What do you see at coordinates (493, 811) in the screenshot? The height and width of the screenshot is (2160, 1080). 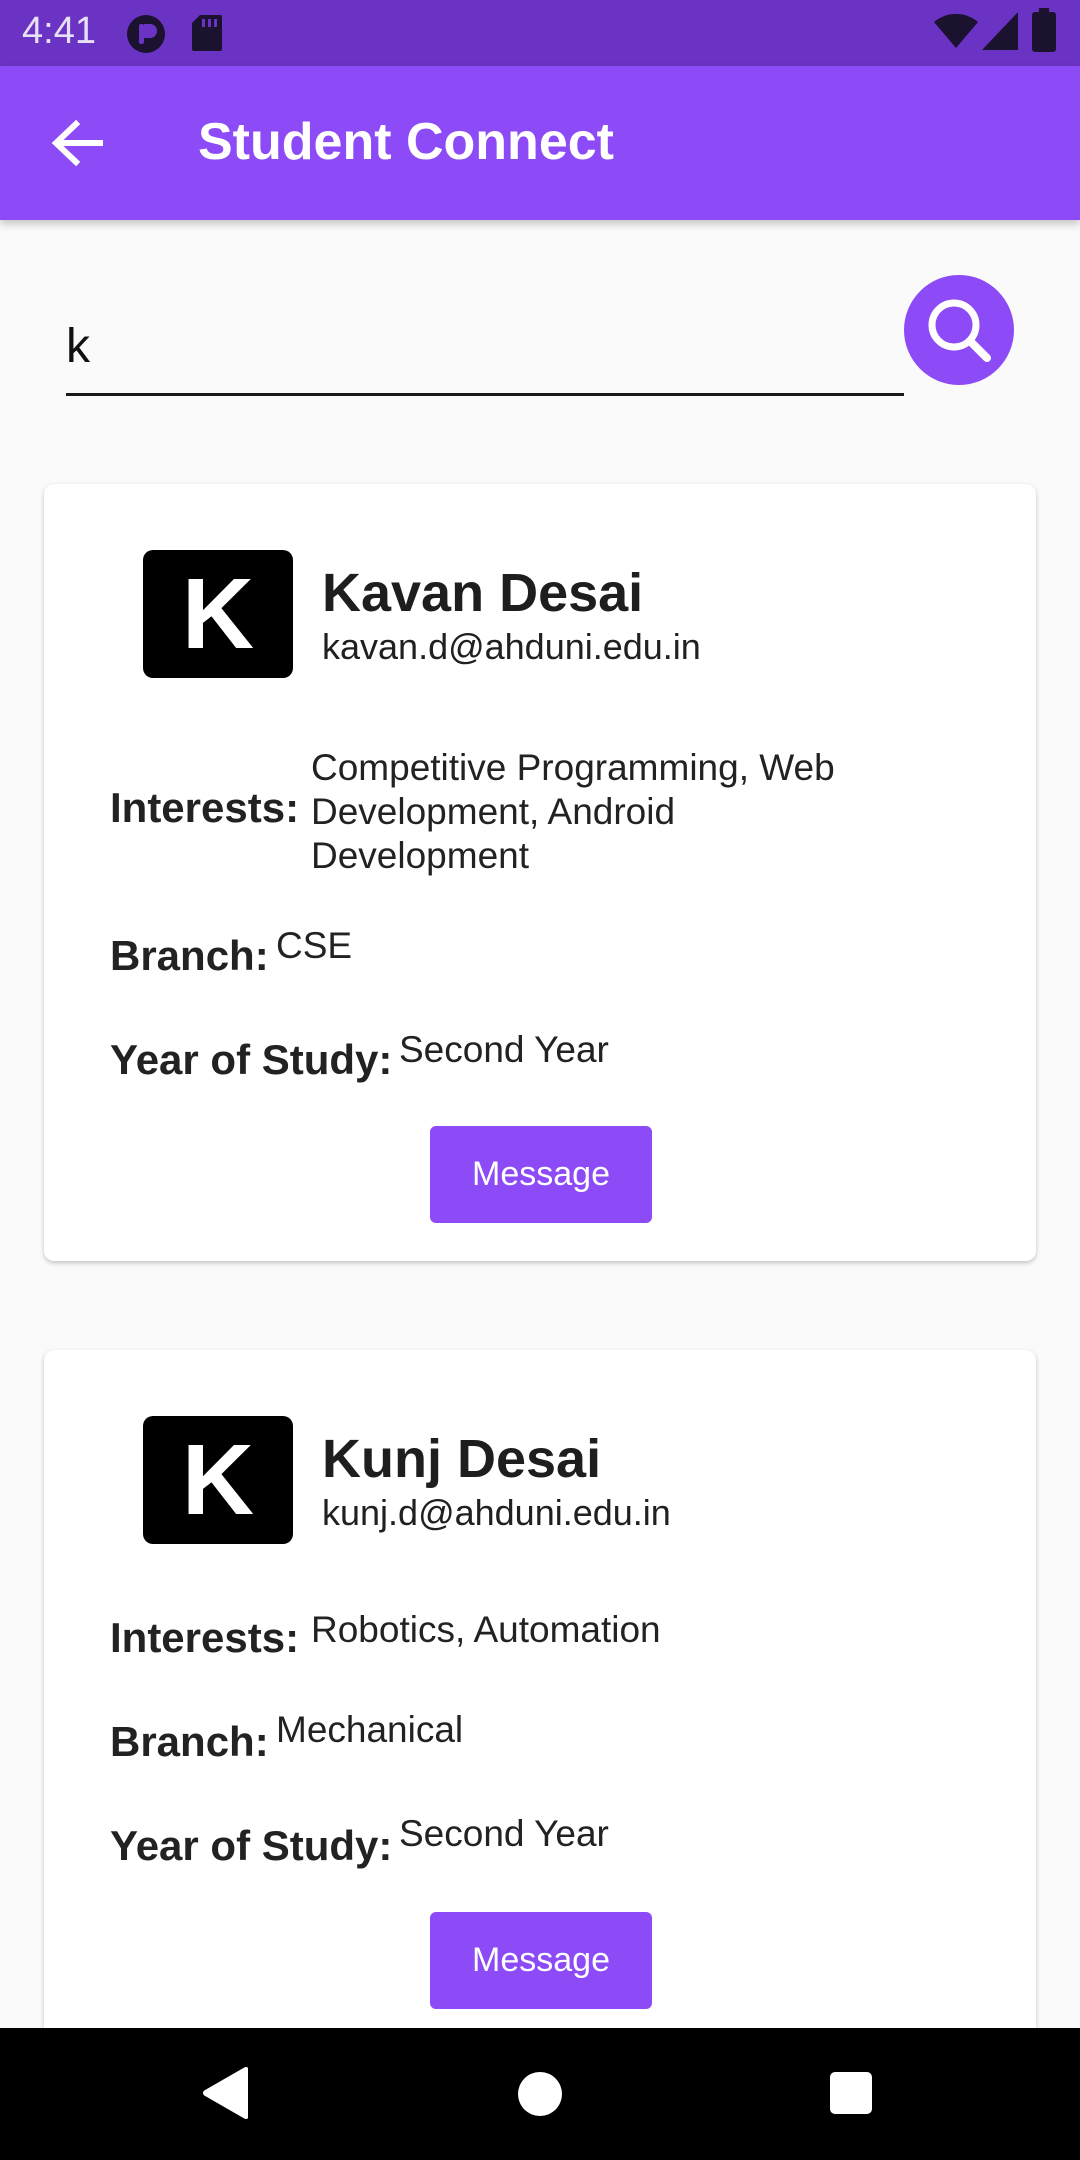 I see `interests-line: Development, Android` at bounding box center [493, 811].